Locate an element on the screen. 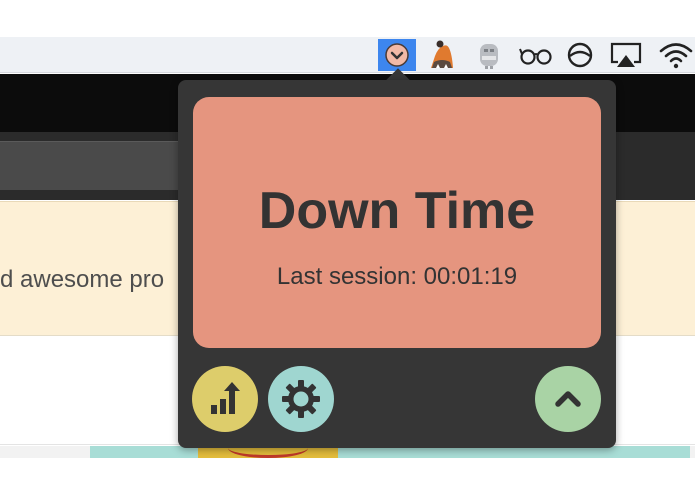 The width and height of the screenshot is (695, 494). stats-button is located at coordinates (225, 399).